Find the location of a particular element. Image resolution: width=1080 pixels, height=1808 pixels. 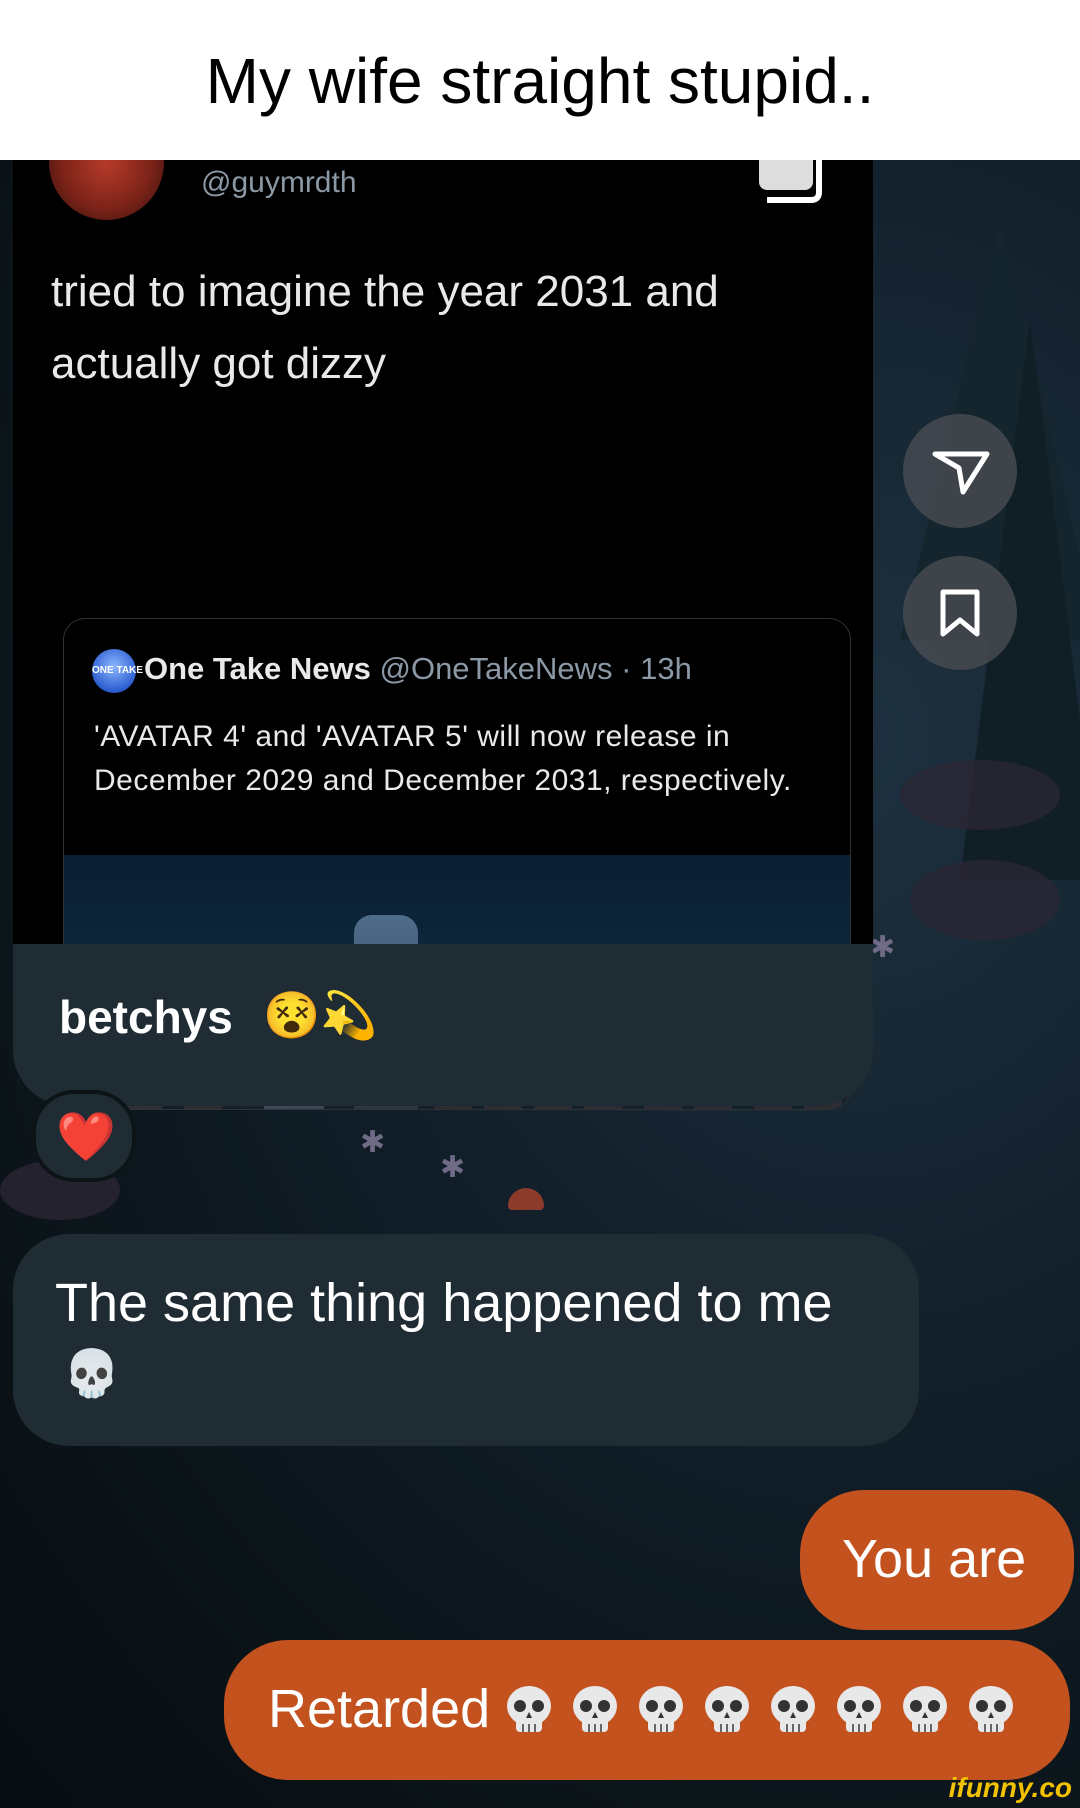

message-text: You are is located at coordinates (934, 1559).